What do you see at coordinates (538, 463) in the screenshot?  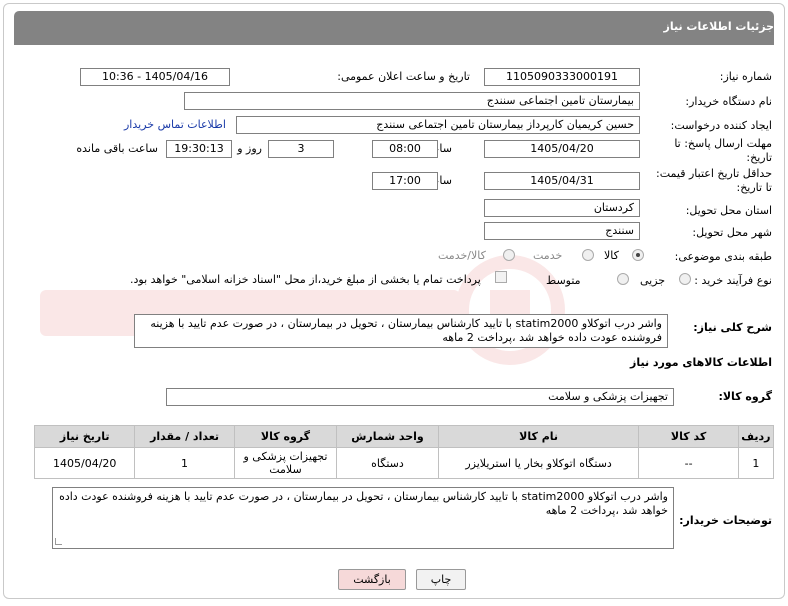 I see `cell-name: دستگاه اتوکلاو بخار یا استریلایزر` at bounding box center [538, 463].